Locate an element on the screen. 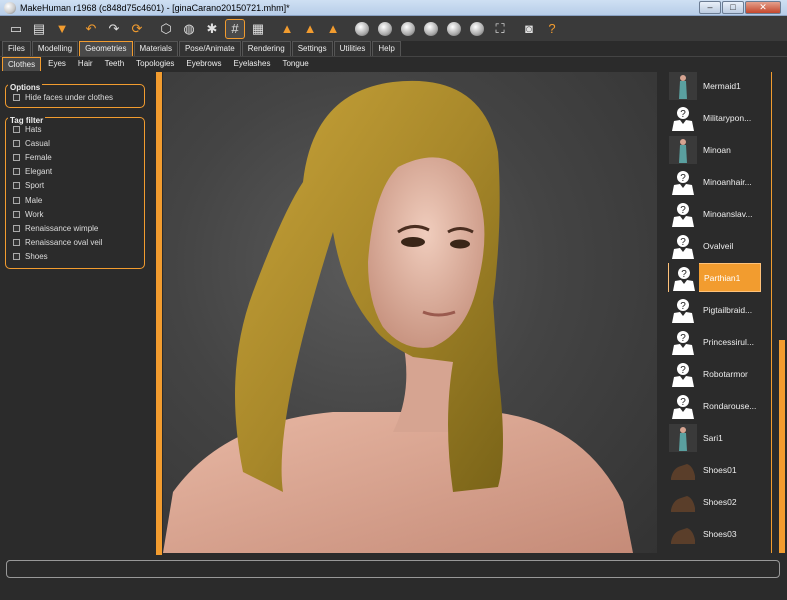 The width and height of the screenshot is (787, 600). tab-pose-animate: Pose/Animate is located at coordinates (209, 48).